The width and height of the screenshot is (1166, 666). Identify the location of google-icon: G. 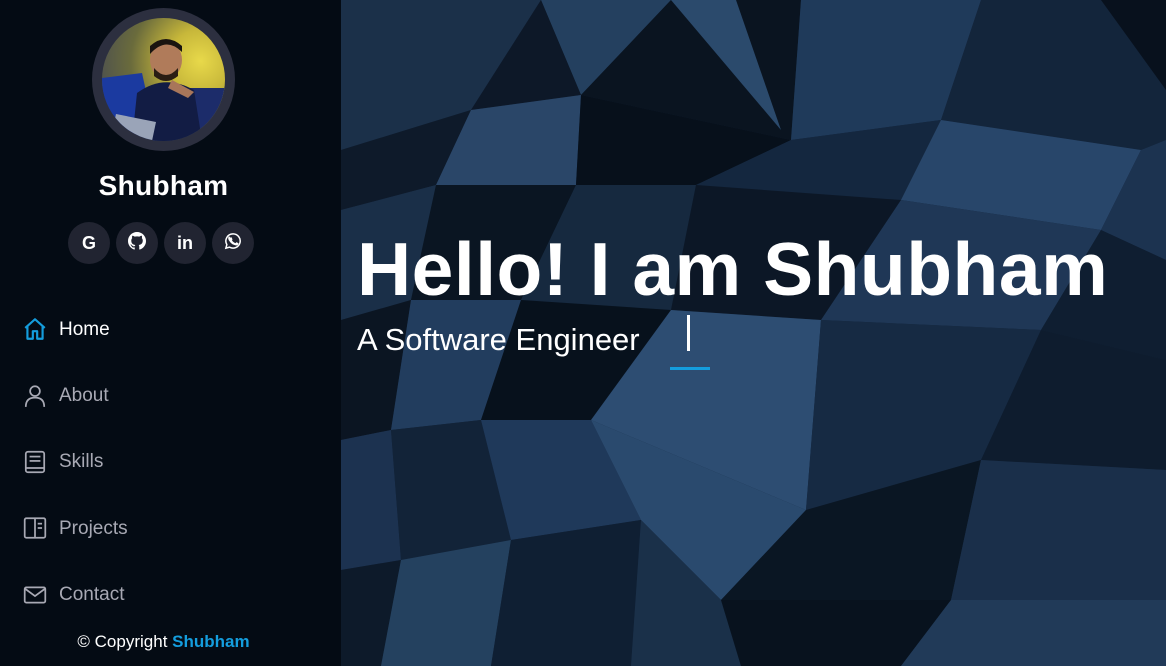
(88, 242).